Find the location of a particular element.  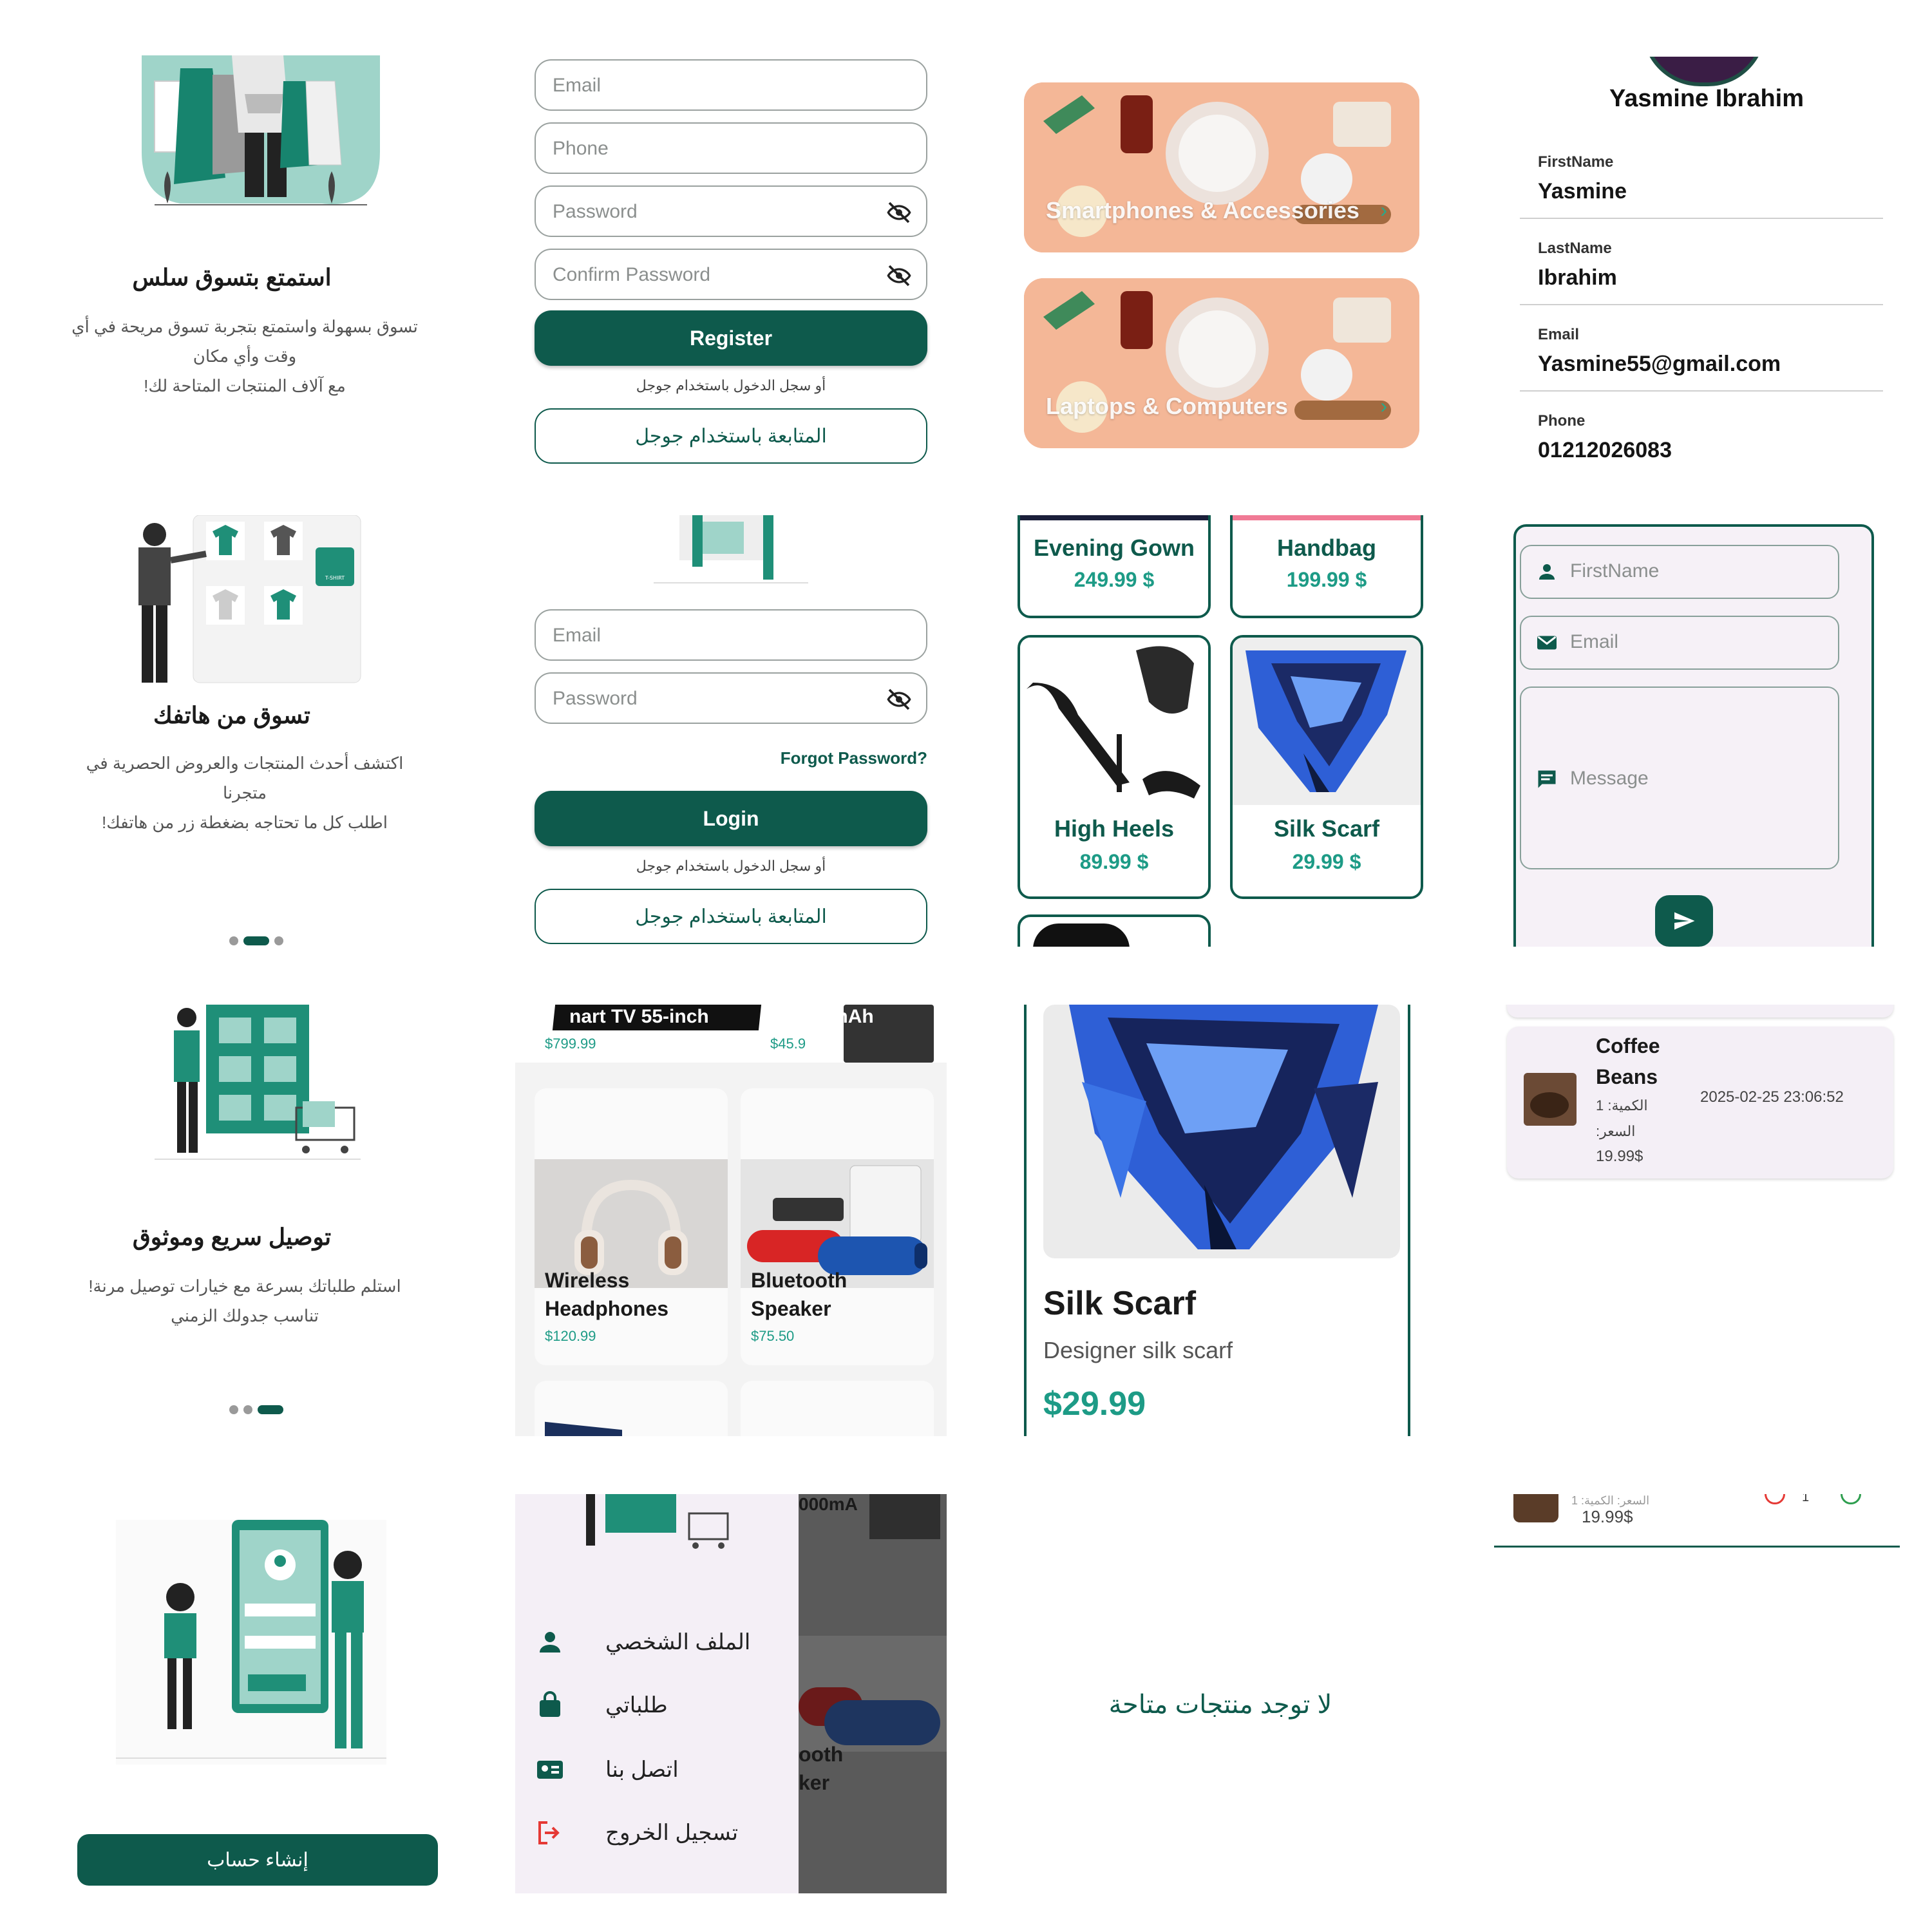

product-card-partial is located at coordinates (1114, 931).